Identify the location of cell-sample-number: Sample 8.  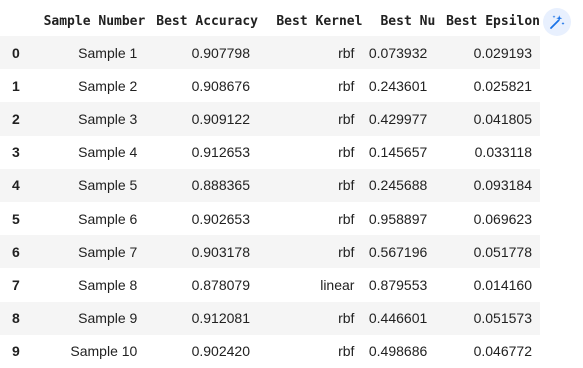
(108, 284).